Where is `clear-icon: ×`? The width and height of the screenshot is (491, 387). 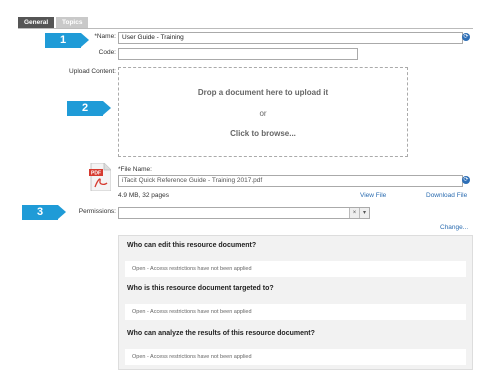
clear-icon: × is located at coordinates (354, 213).